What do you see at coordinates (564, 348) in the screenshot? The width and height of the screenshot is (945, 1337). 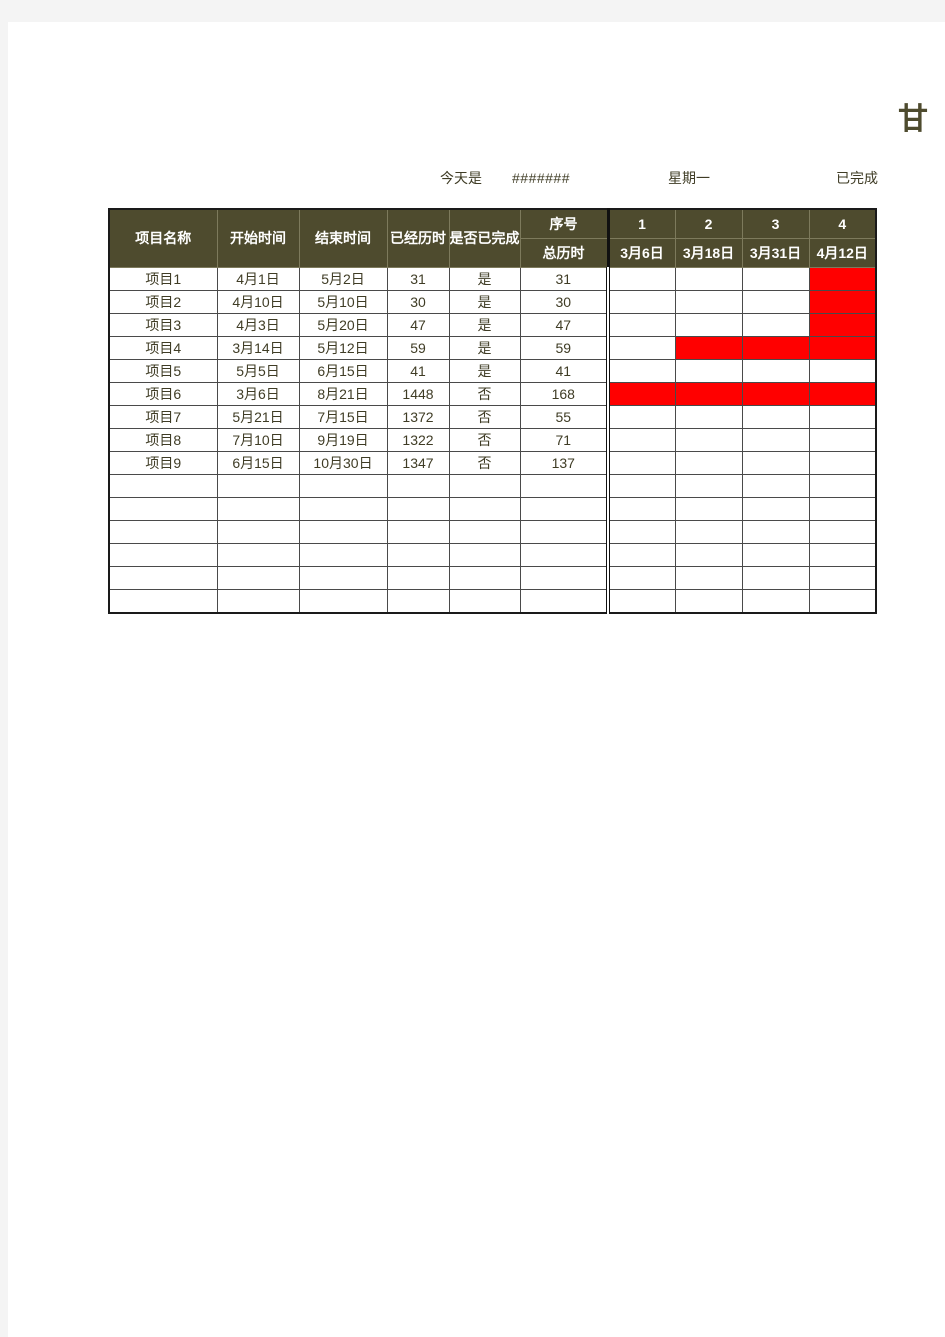 I see `cell-total-duration: 59` at bounding box center [564, 348].